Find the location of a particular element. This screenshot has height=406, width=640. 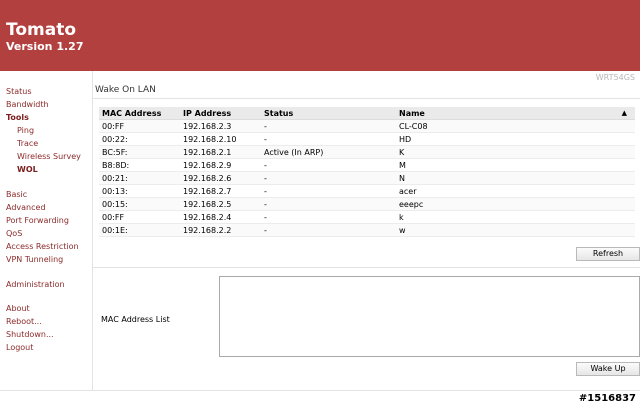

column-header-name: Name is located at coordinates (412, 113).